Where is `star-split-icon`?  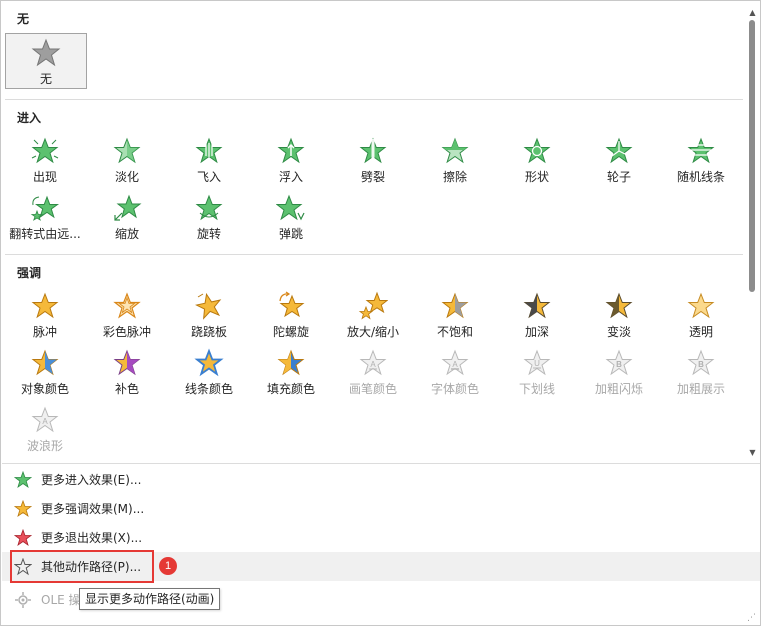
star-split-icon is located at coordinates (373, 150).